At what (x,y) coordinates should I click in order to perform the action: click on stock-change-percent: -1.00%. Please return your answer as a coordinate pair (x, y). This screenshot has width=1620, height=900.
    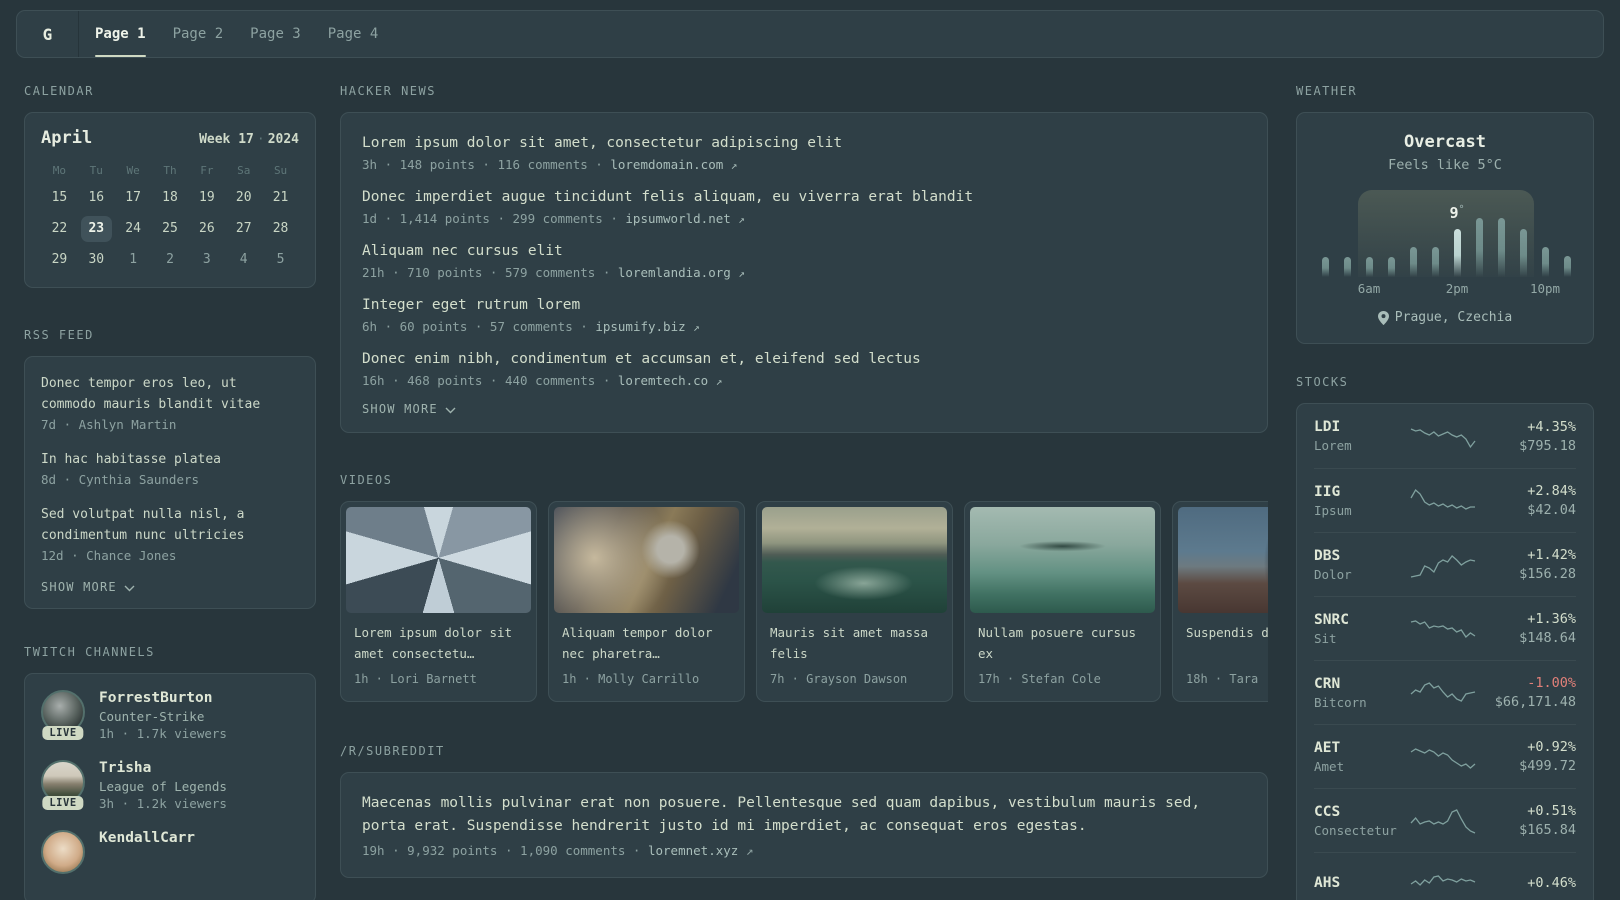
    Looking at the image, I should click on (1551, 683).